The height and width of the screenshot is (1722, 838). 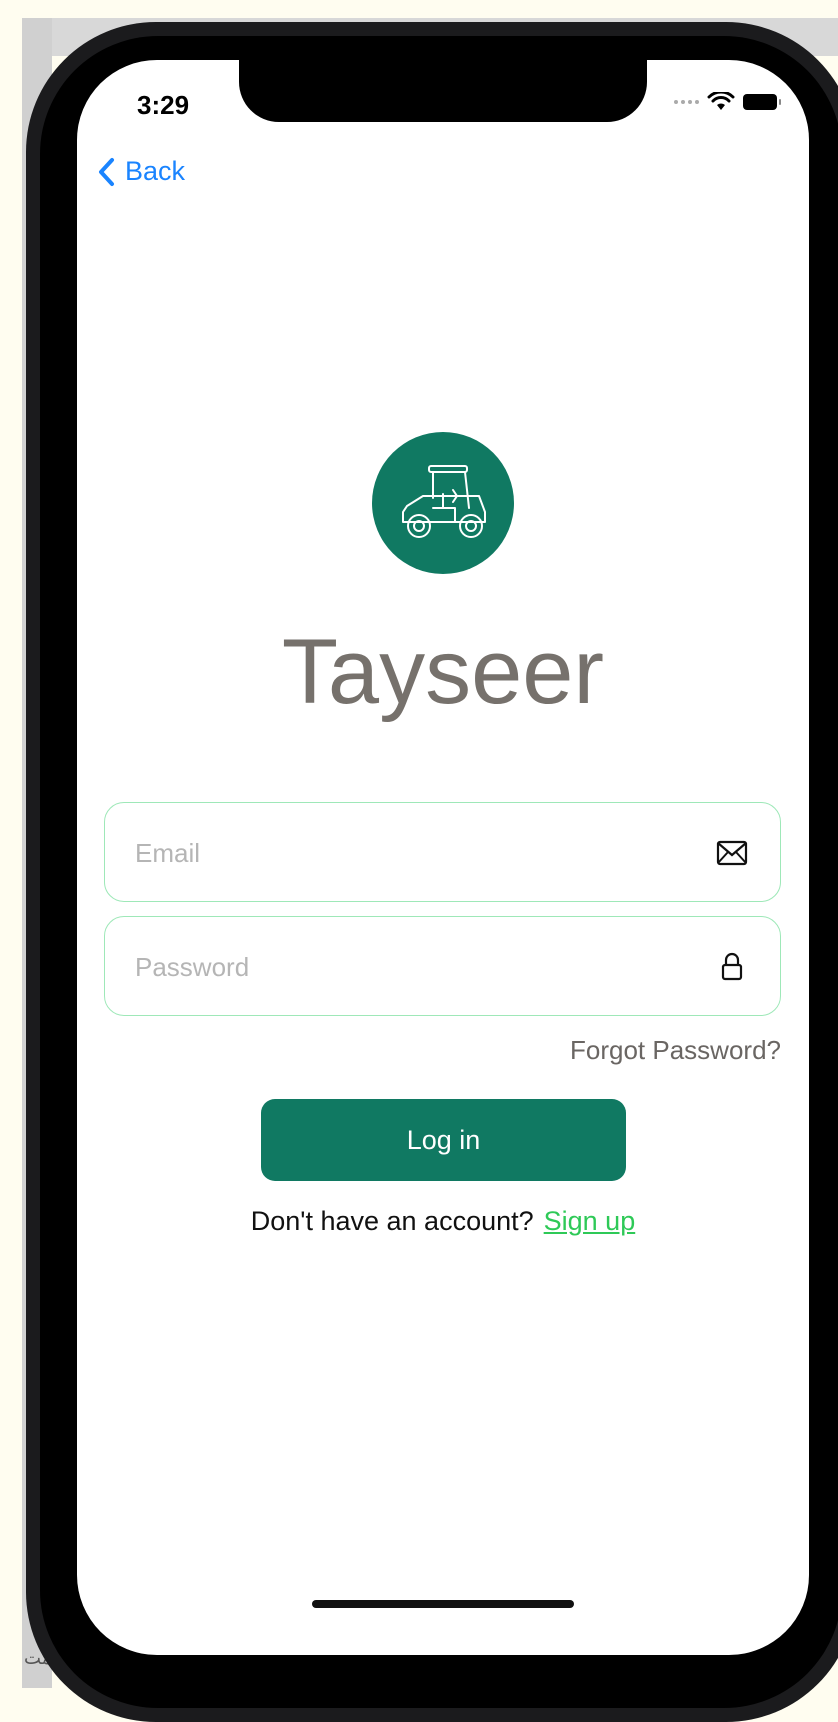 I want to click on email-input, so click(x=415, y=853).